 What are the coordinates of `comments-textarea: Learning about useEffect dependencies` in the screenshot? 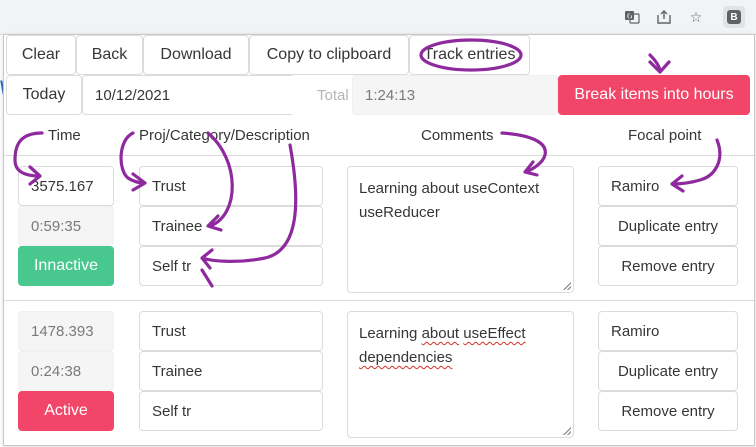 It's located at (460, 374).